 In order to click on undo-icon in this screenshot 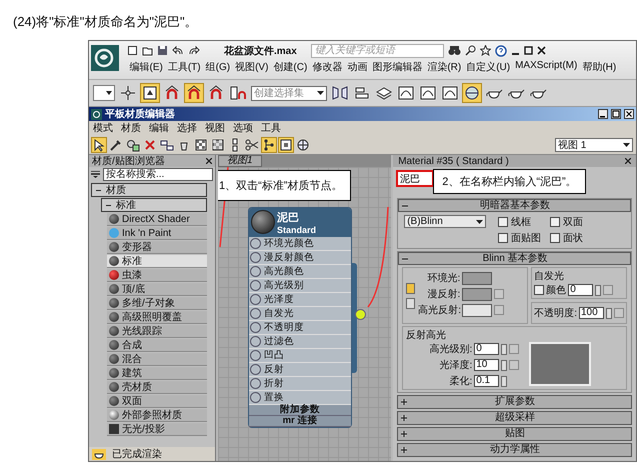, I will do `click(178, 50)`.